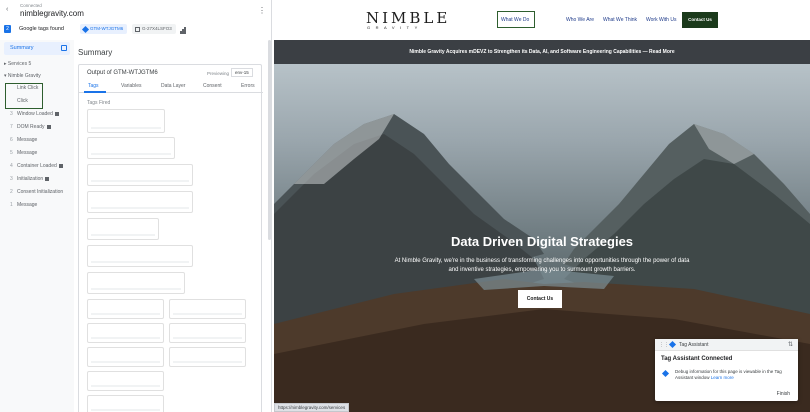 The image size is (810, 412). Describe the element at coordinates (269, 140) in the screenshot. I see `panel-scrollbar` at that location.